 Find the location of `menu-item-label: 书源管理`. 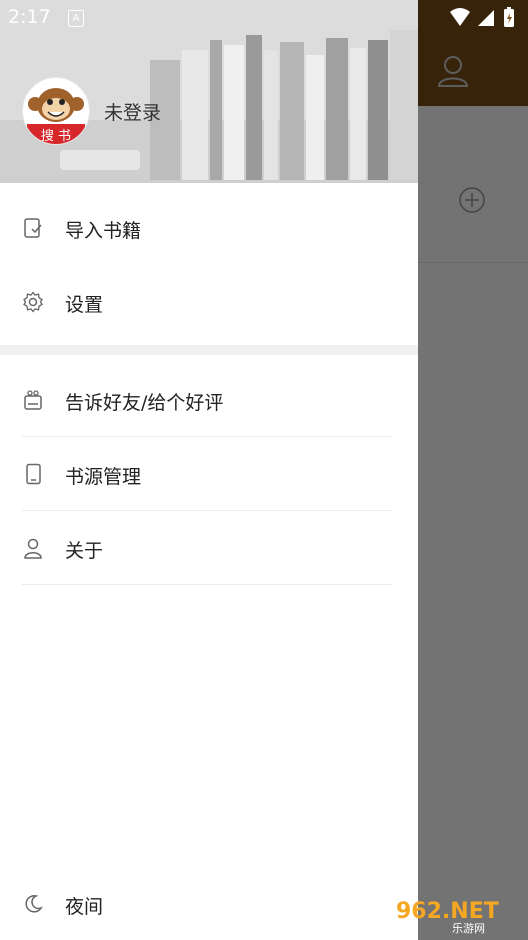

menu-item-label: 书源管理 is located at coordinates (103, 477).